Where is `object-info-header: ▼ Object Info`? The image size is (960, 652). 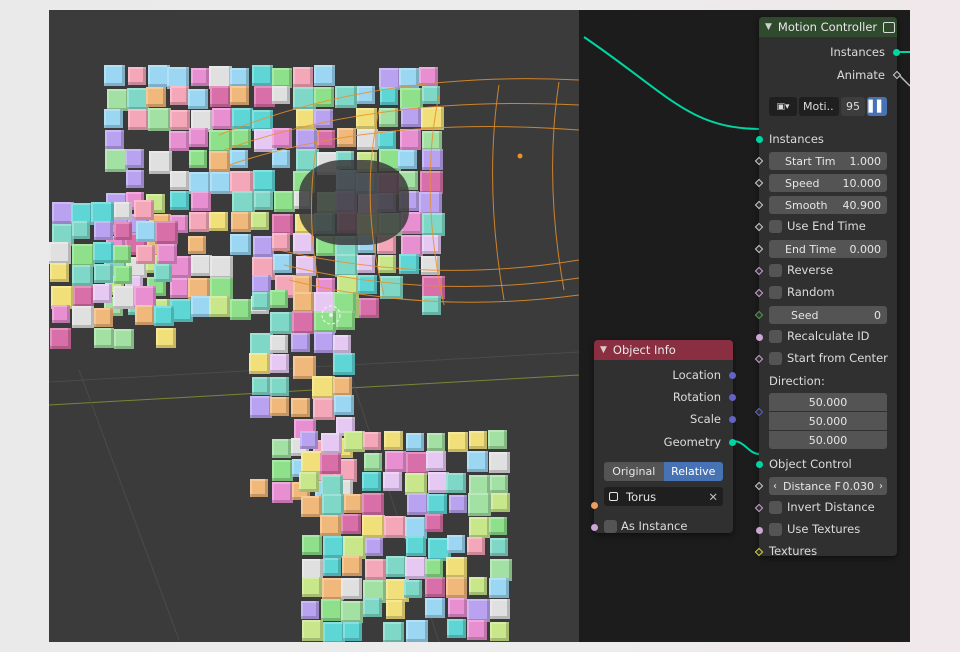
object-info-header: ▼ Object Info is located at coordinates (663, 350).